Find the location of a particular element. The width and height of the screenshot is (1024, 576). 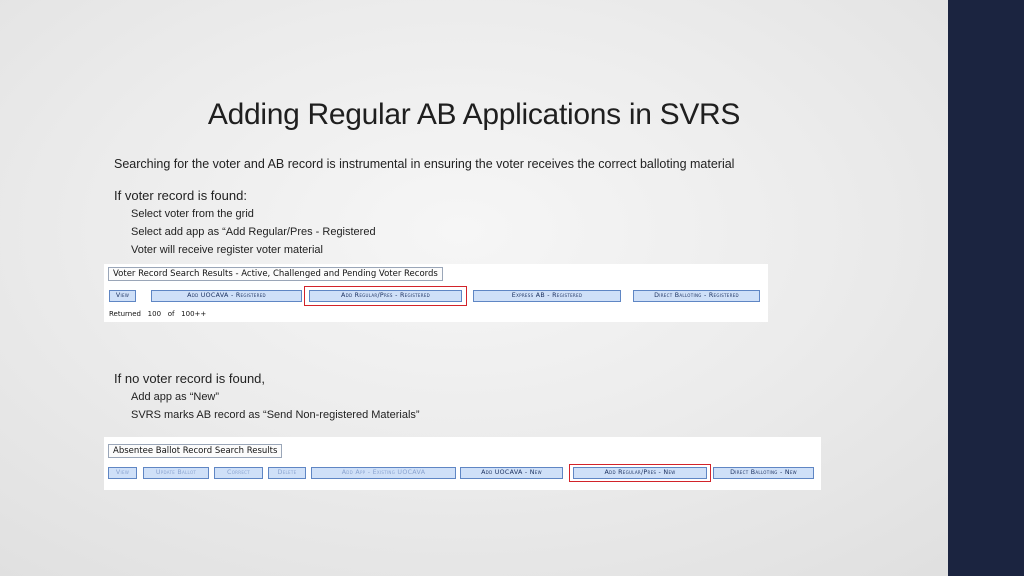

returned-count-text: Returned 100 of 100++ is located at coordinates (157, 314).